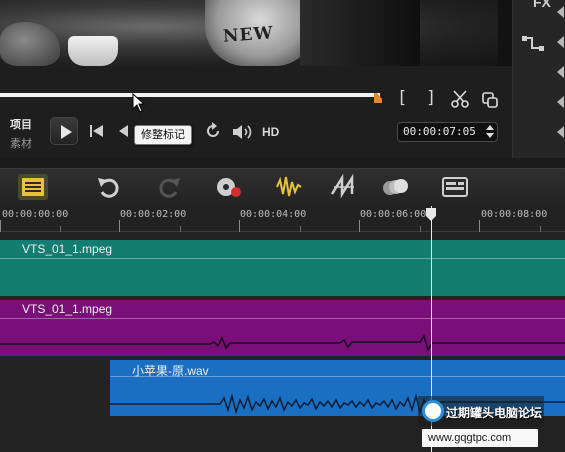 This screenshot has width=565, height=452. What do you see at coordinates (431, 98) in the screenshot?
I see `mark-out-button: ]` at bounding box center [431, 98].